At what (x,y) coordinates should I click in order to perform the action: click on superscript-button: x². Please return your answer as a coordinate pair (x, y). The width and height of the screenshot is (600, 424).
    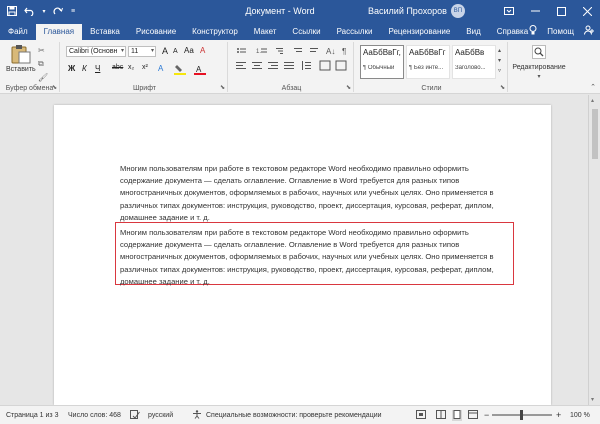
    Looking at the image, I should click on (145, 67).